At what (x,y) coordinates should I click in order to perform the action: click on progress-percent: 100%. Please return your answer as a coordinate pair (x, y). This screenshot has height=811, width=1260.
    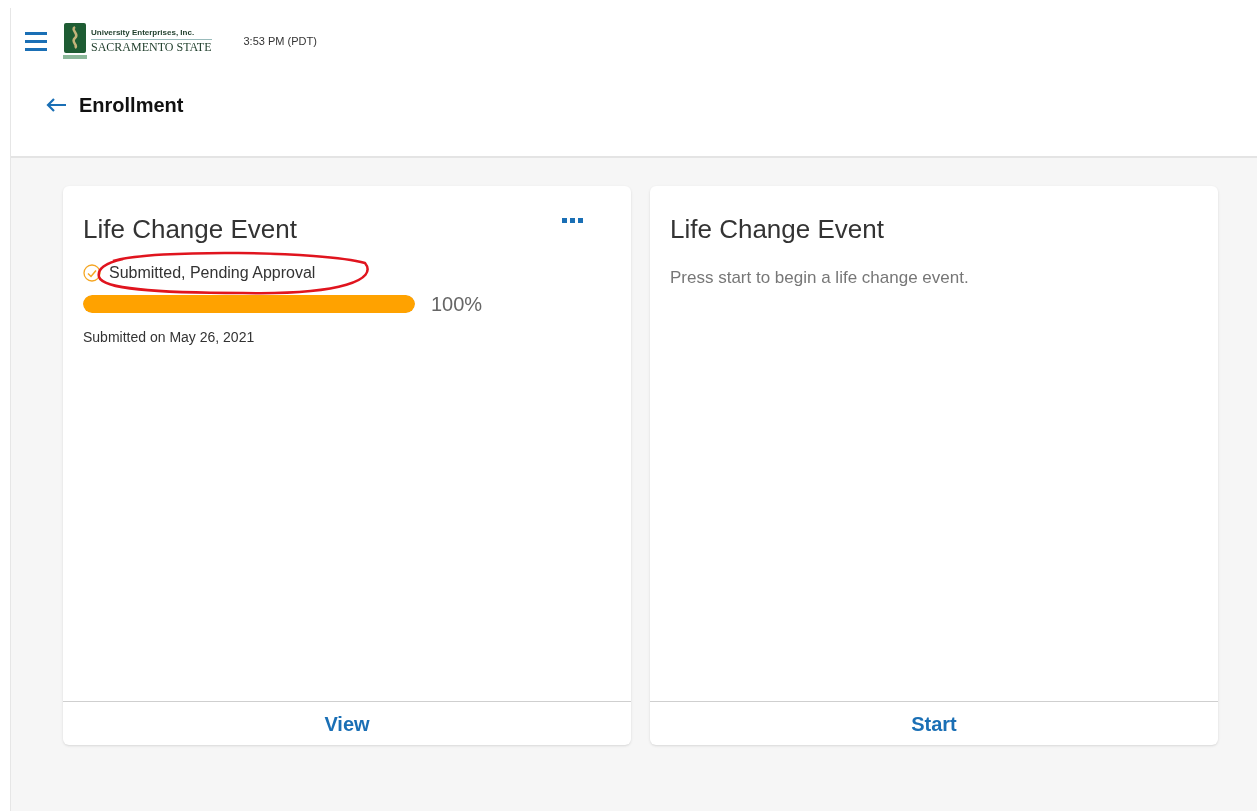
    Looking at the image, I should click on (457, 304).